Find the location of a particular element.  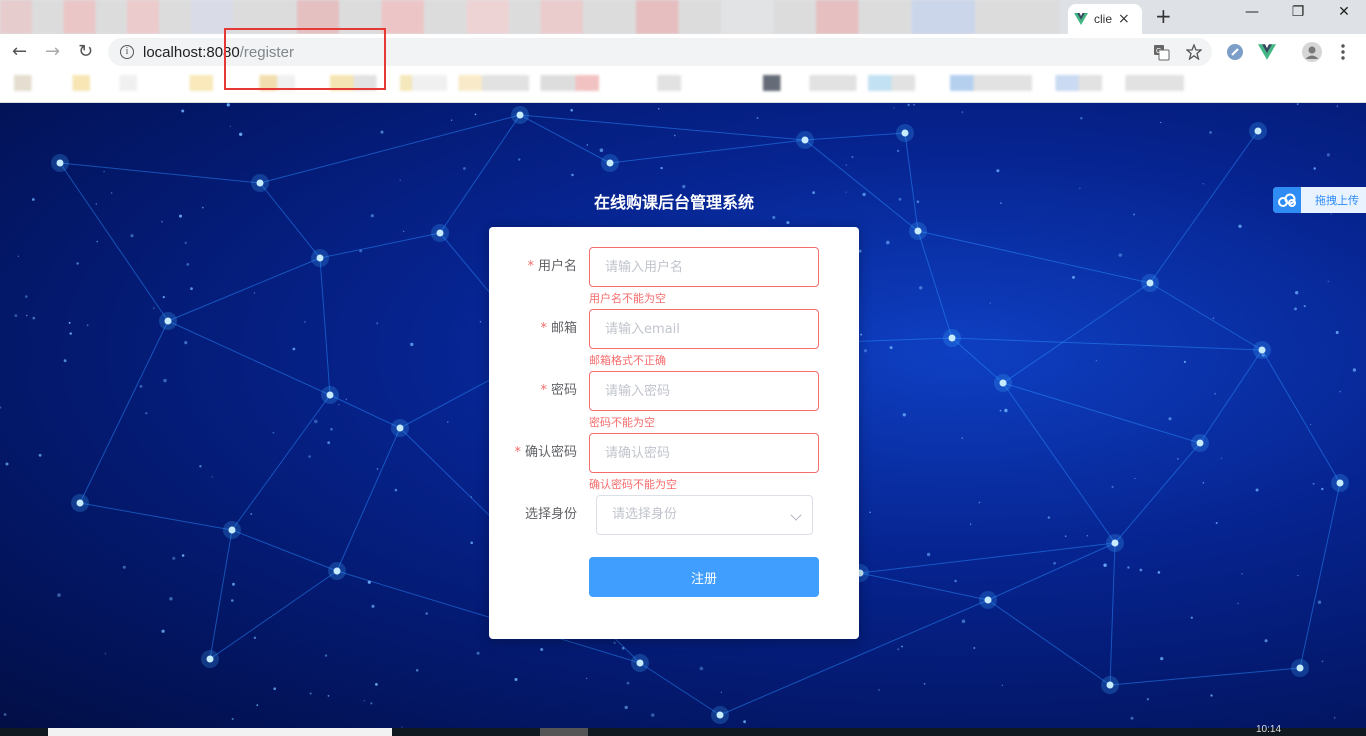

password-label-text: 密码 is located at coordinates (563, 390).